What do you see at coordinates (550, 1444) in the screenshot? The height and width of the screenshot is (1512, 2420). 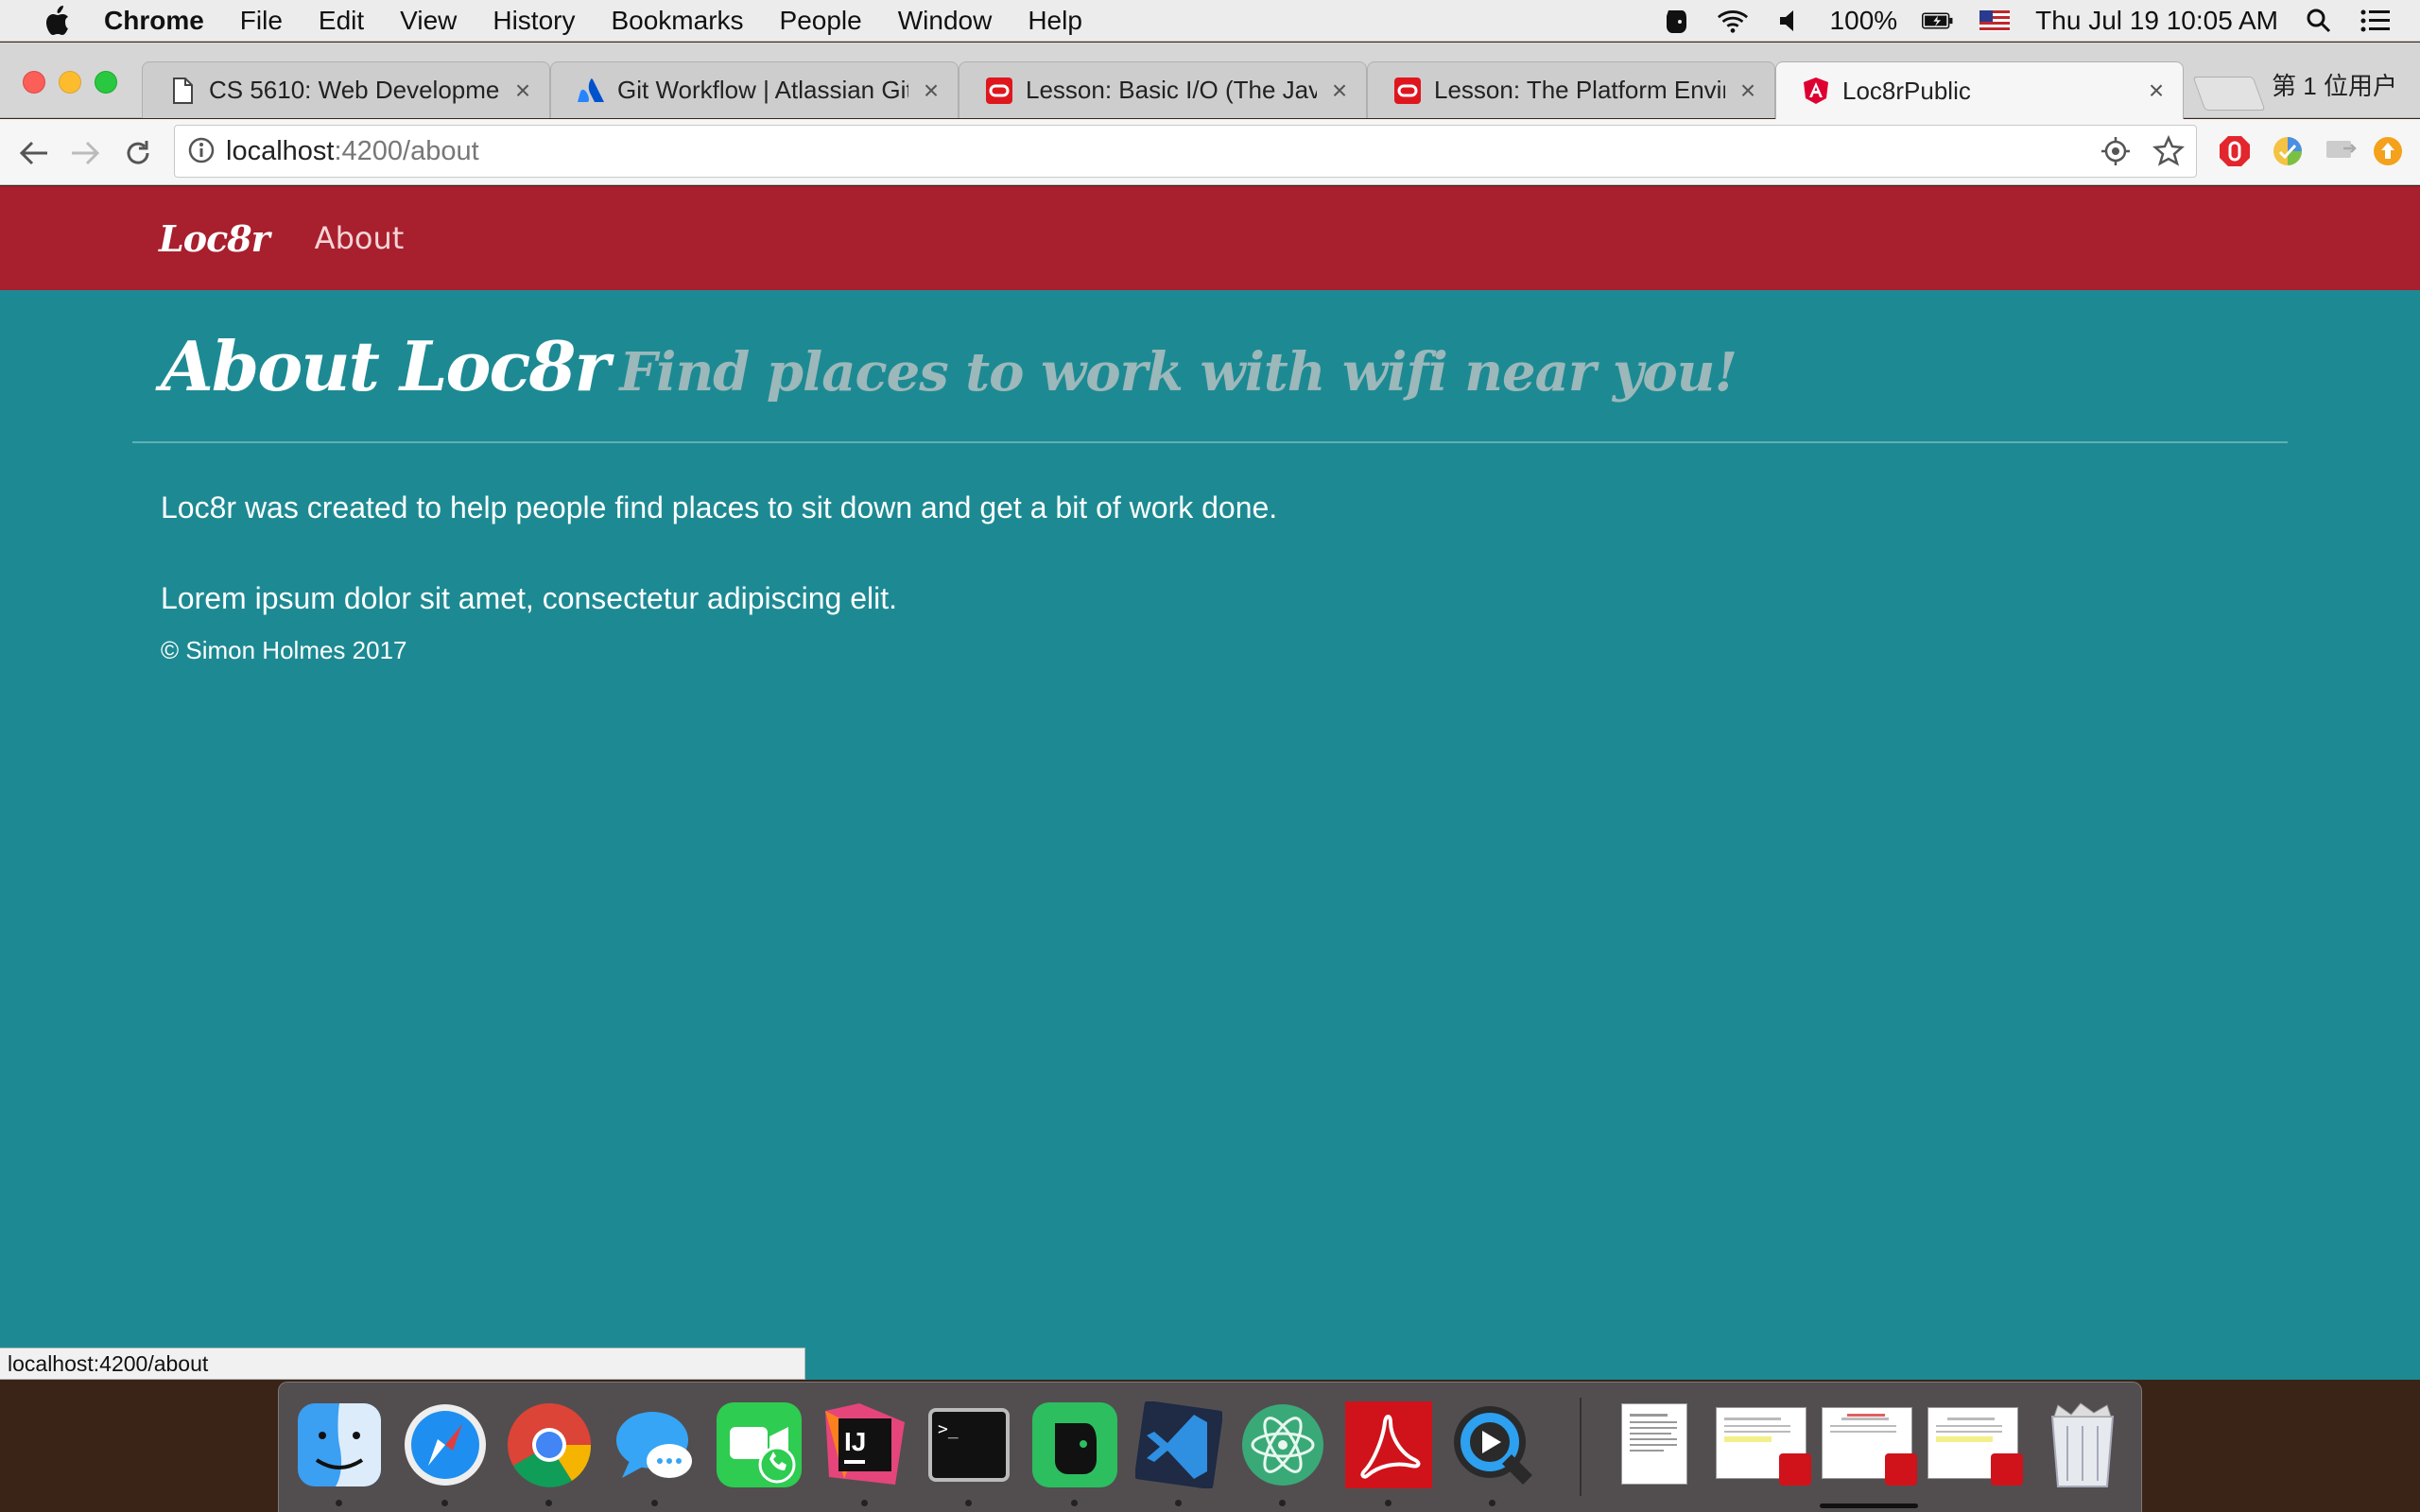 I see `chrome-icon` at bounding box center [550, 1444].